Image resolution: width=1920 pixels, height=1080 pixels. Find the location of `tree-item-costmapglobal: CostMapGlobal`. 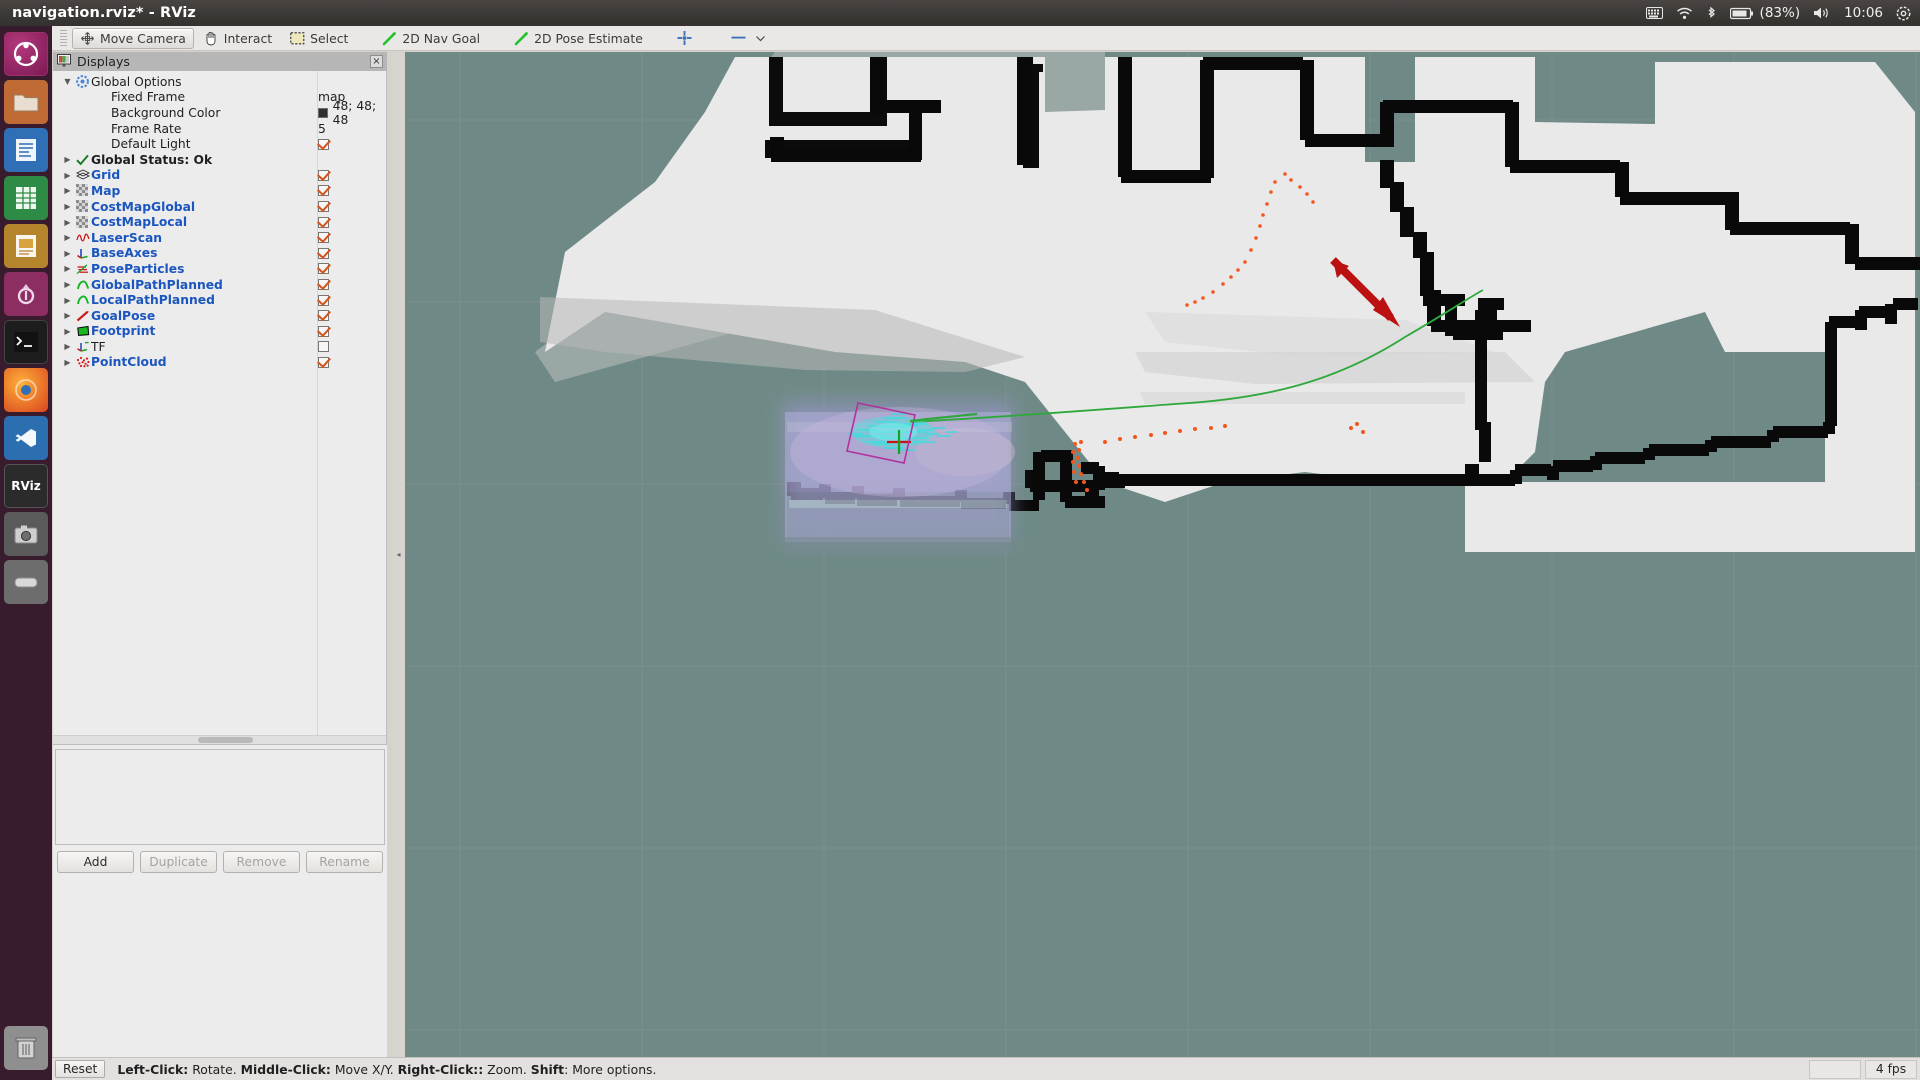

tree-item-costmapglobal: CostMapGlobal is located at coordinates (219, 207).